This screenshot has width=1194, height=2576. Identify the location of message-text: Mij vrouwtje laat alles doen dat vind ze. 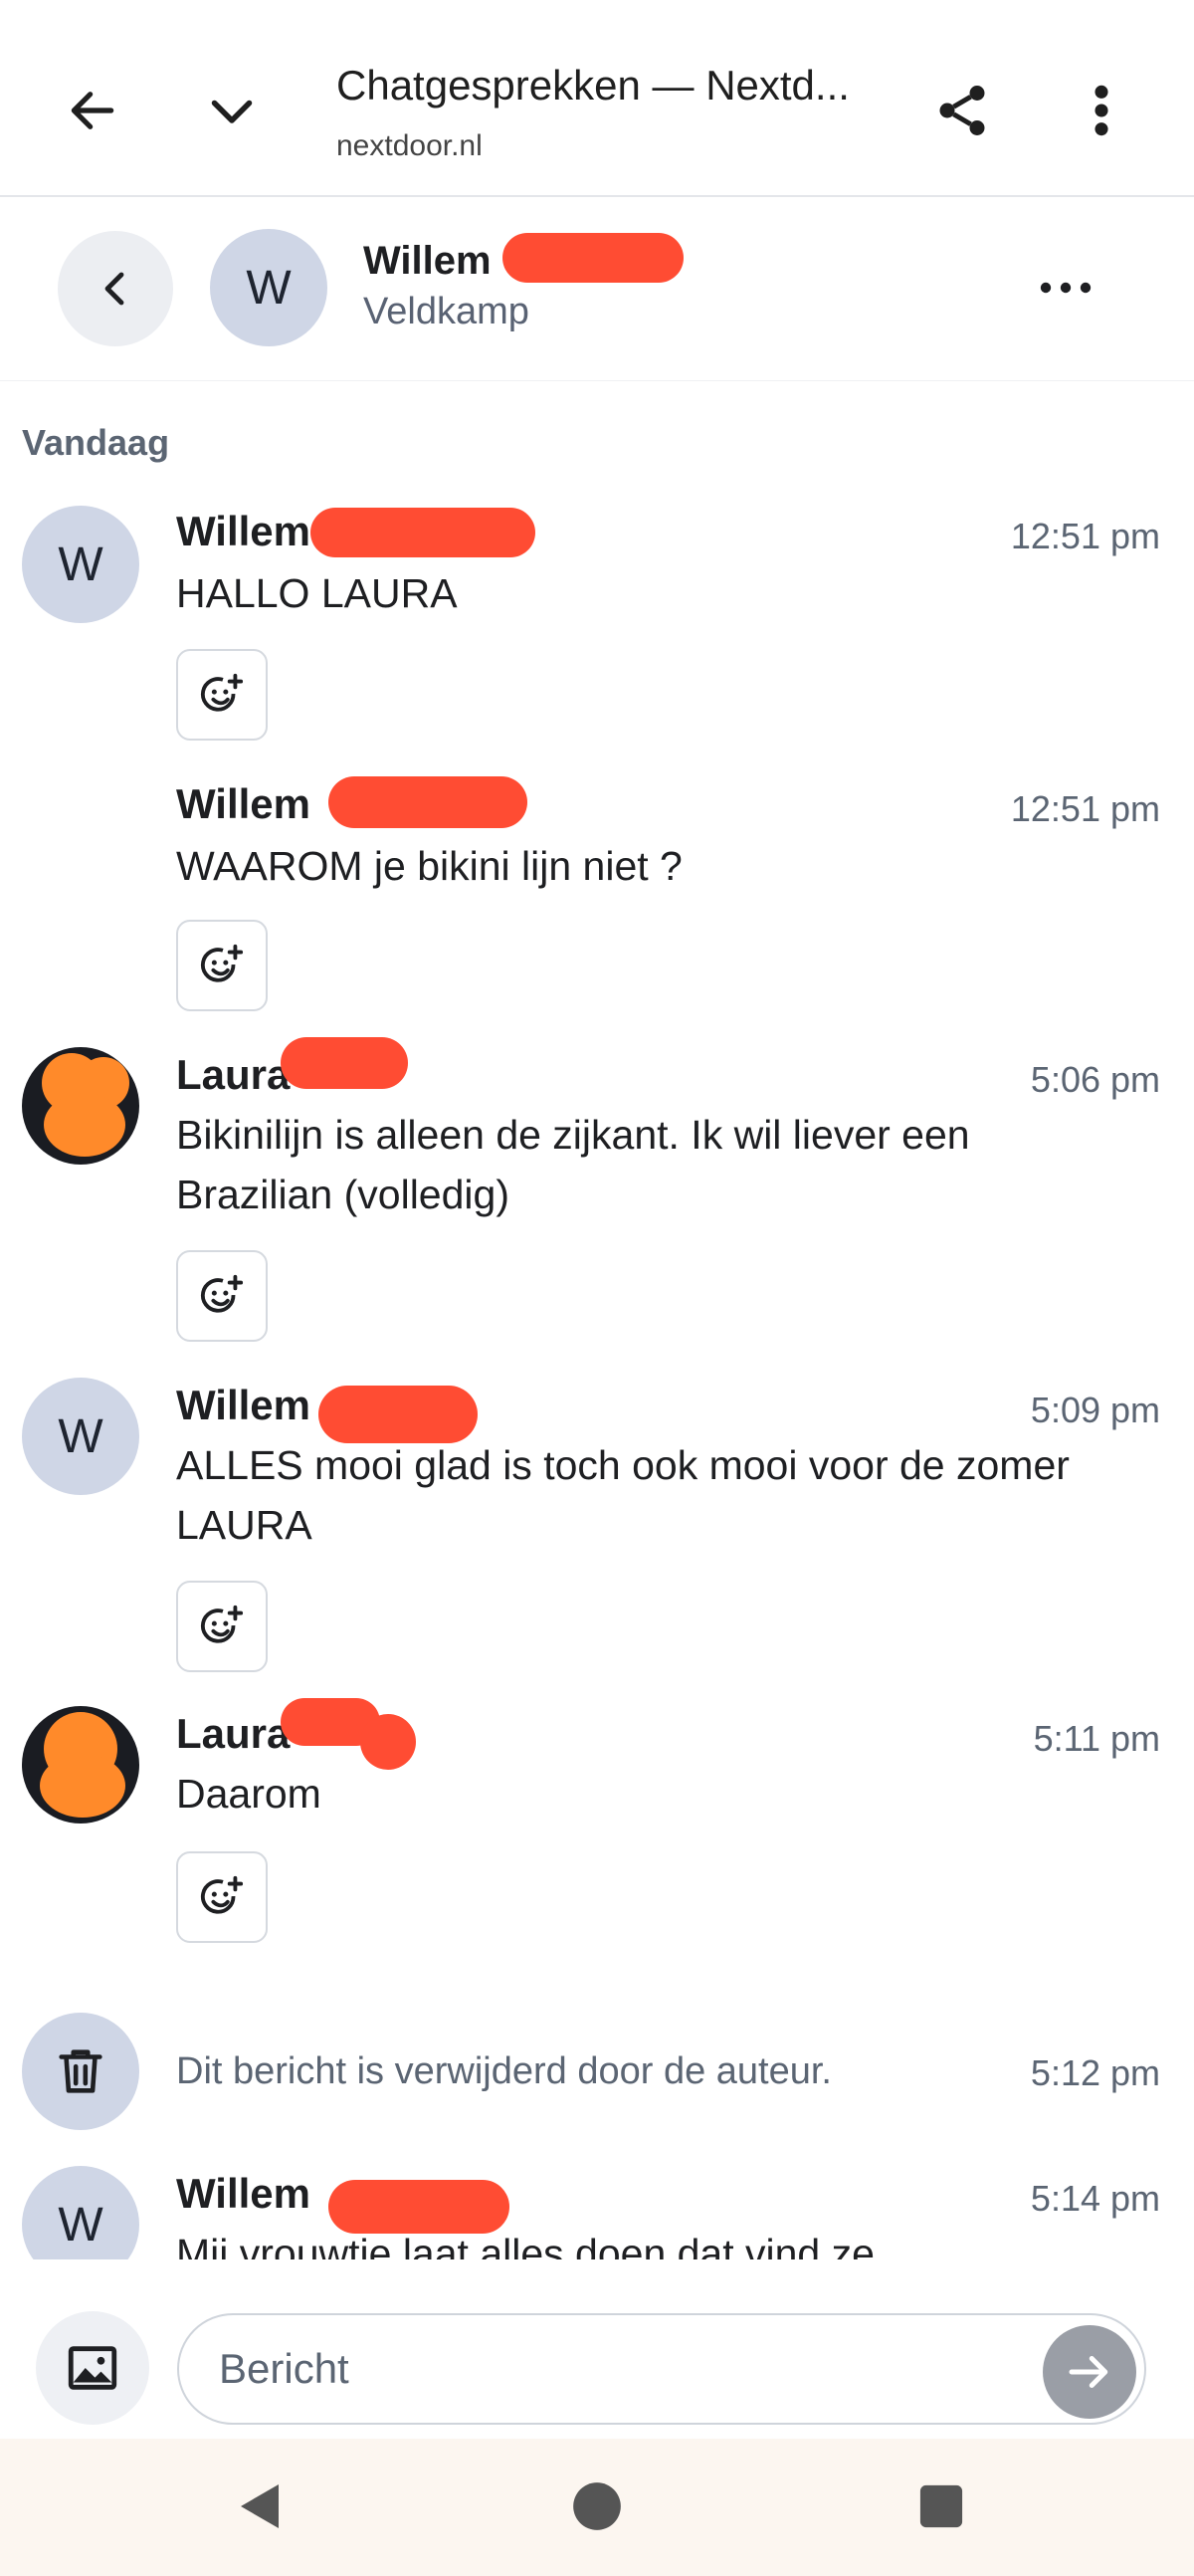
(525, 2245).